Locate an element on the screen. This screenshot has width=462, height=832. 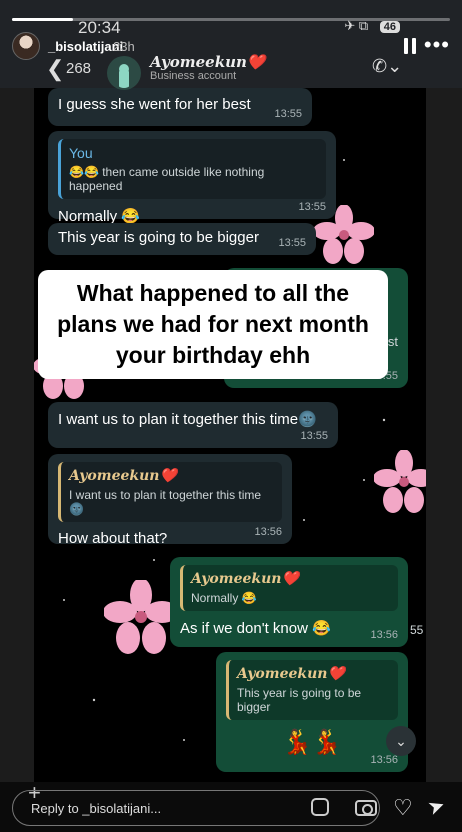
scroll-to-bottom-button: ⌄ is located at coordinates (401, 741).